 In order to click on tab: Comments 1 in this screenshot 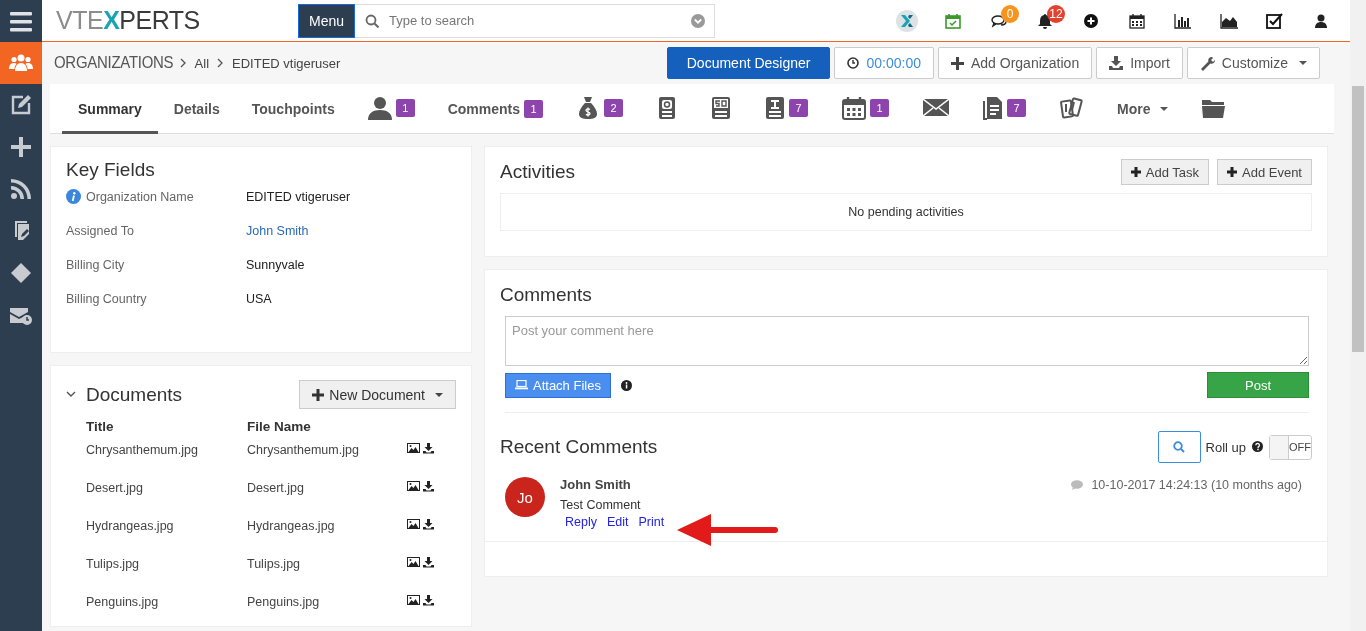, I will do `click(495, 109)`.